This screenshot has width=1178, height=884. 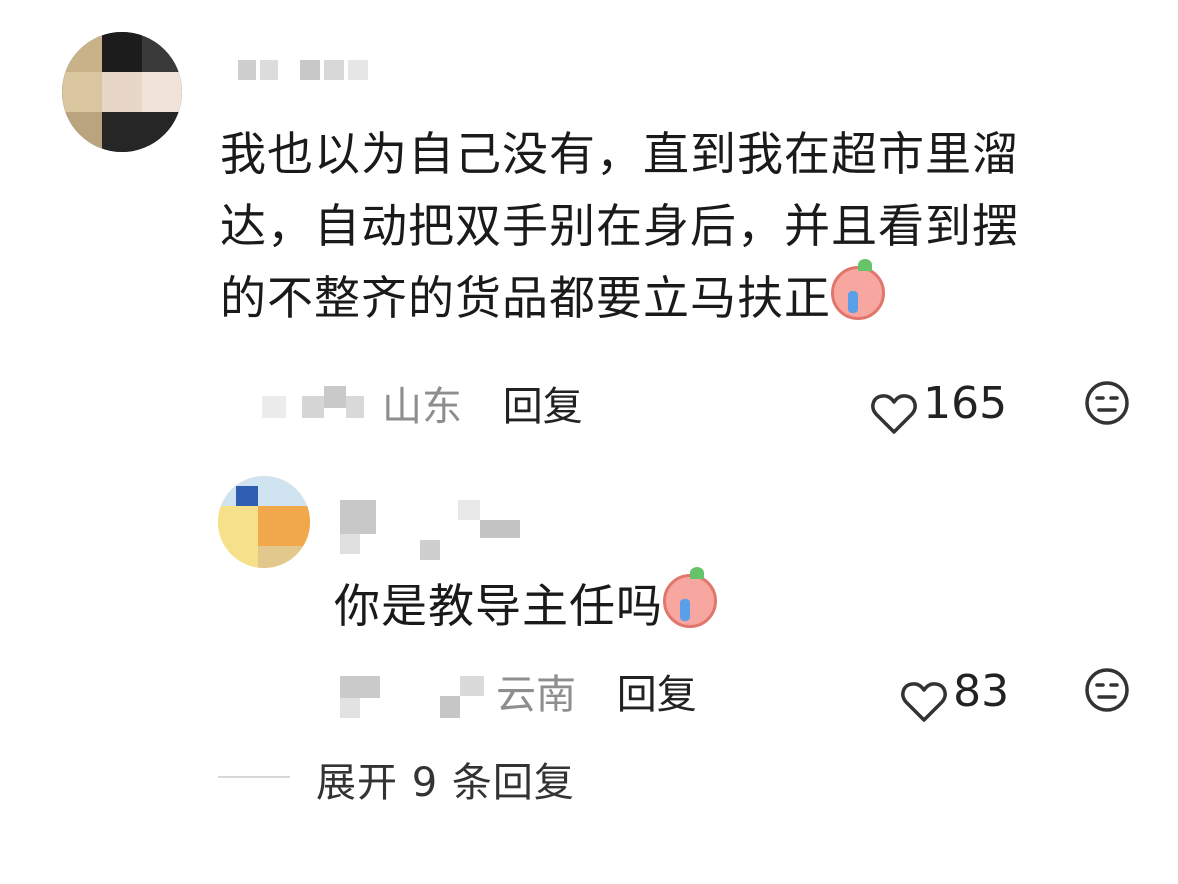 I want to click on comment-text-segment: 的不整齐的货品都要立马扶正, so click(x=525, y=298).